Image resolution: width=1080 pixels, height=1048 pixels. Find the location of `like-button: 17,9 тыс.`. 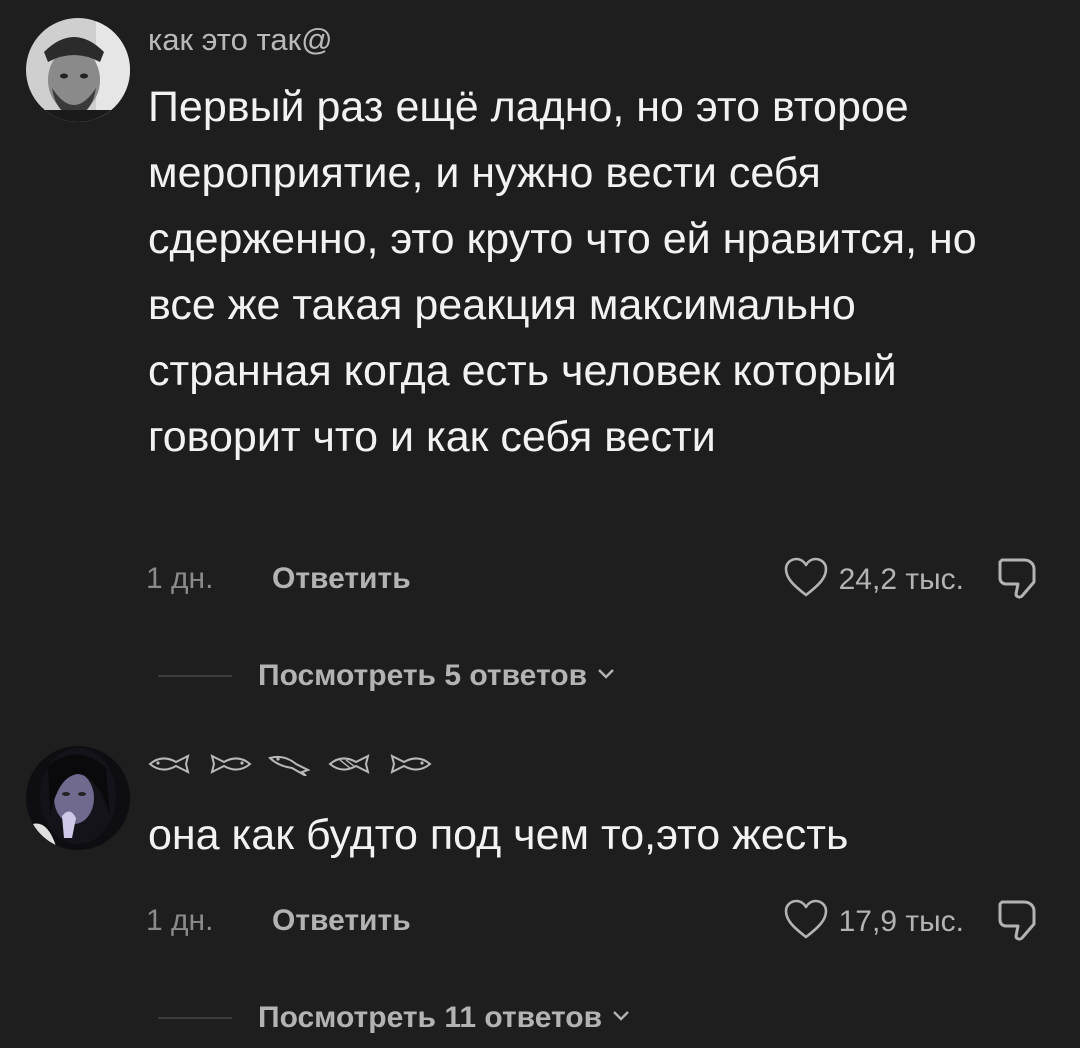

like-button: 17,9 тыс. is located at coordinates (873, 921).